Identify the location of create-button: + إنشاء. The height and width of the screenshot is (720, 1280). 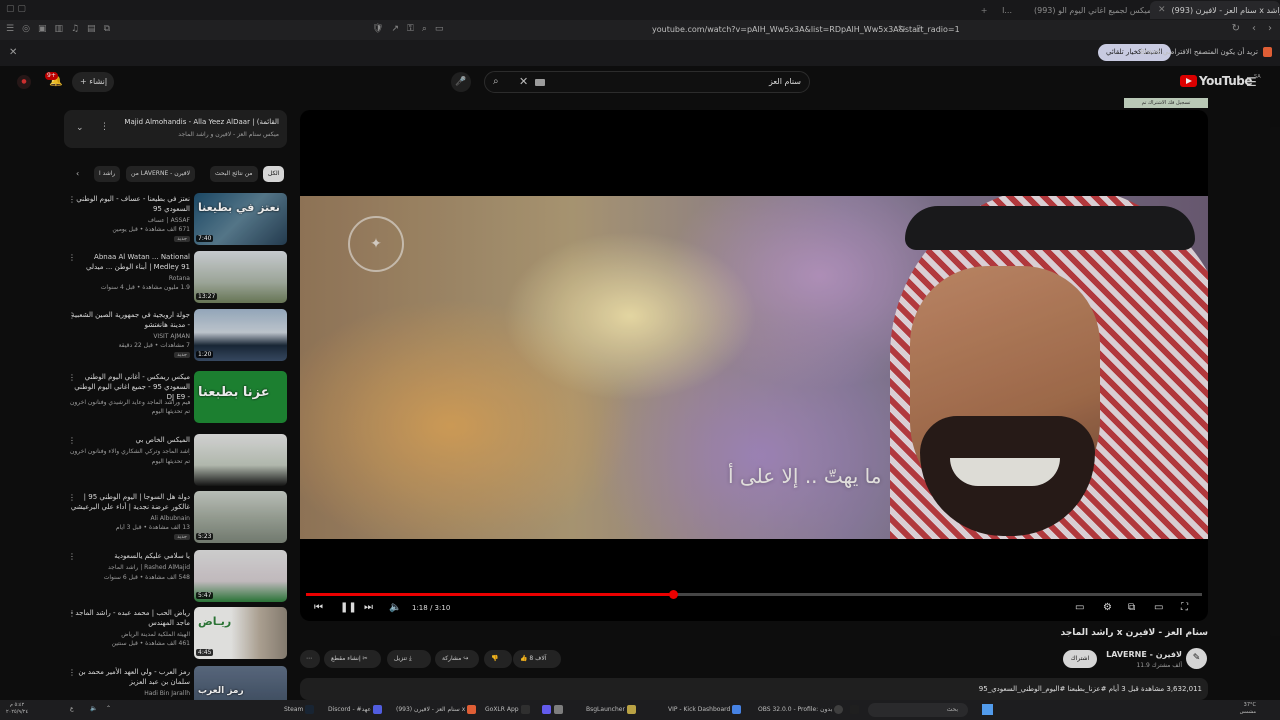
(93, 82).